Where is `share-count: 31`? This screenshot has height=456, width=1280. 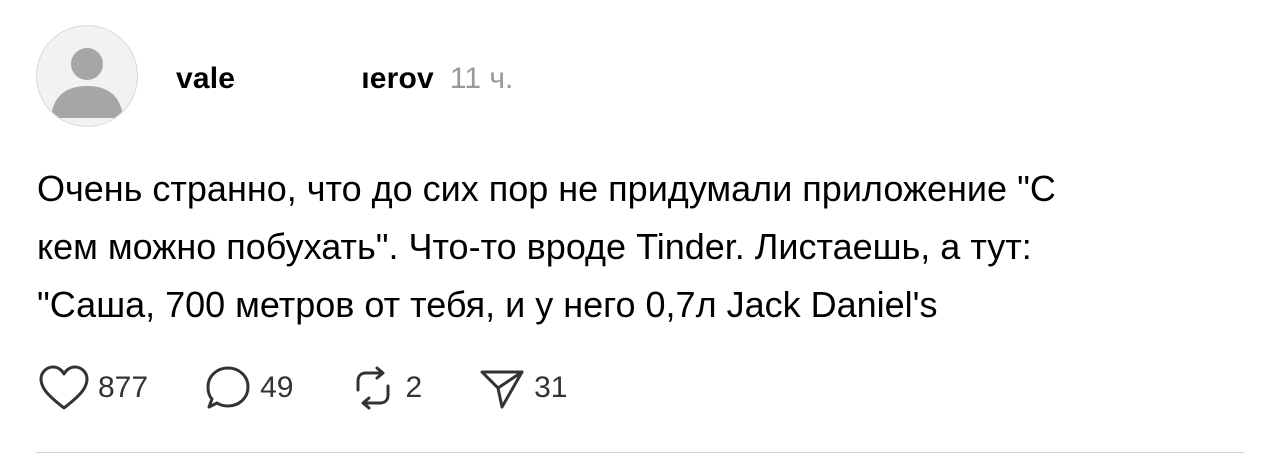
share-count: 31 is located at coordinates (551, 387).